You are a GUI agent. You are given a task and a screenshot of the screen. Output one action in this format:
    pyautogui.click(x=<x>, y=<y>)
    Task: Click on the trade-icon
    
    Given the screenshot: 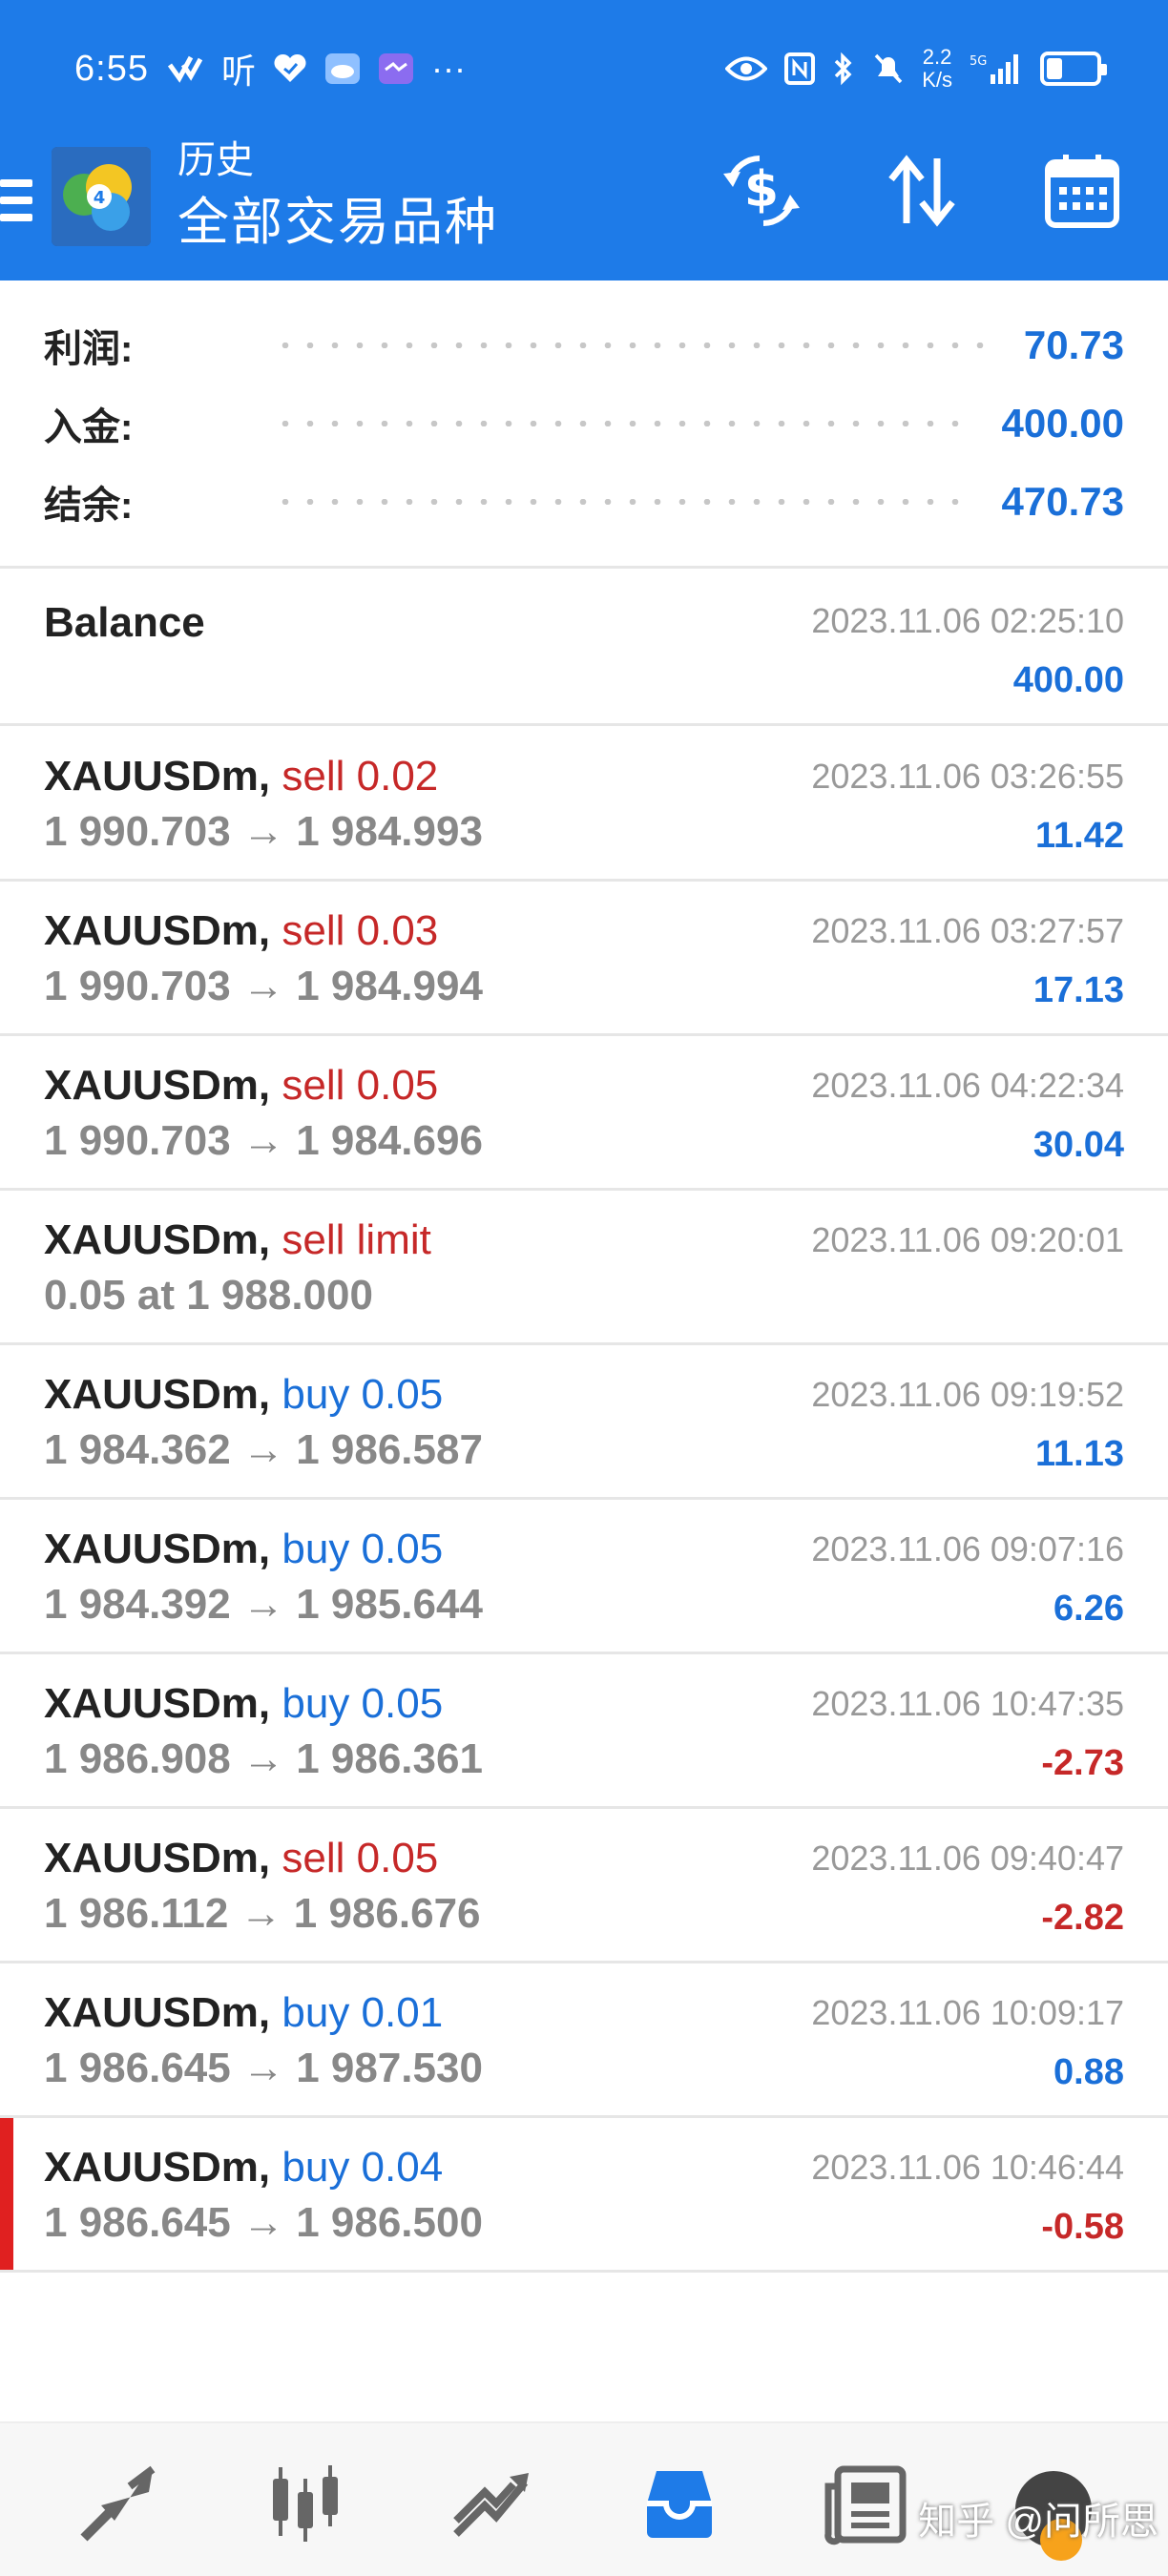 What is the action you would take?
    pyautogui.click(x=492, y=2503)
    